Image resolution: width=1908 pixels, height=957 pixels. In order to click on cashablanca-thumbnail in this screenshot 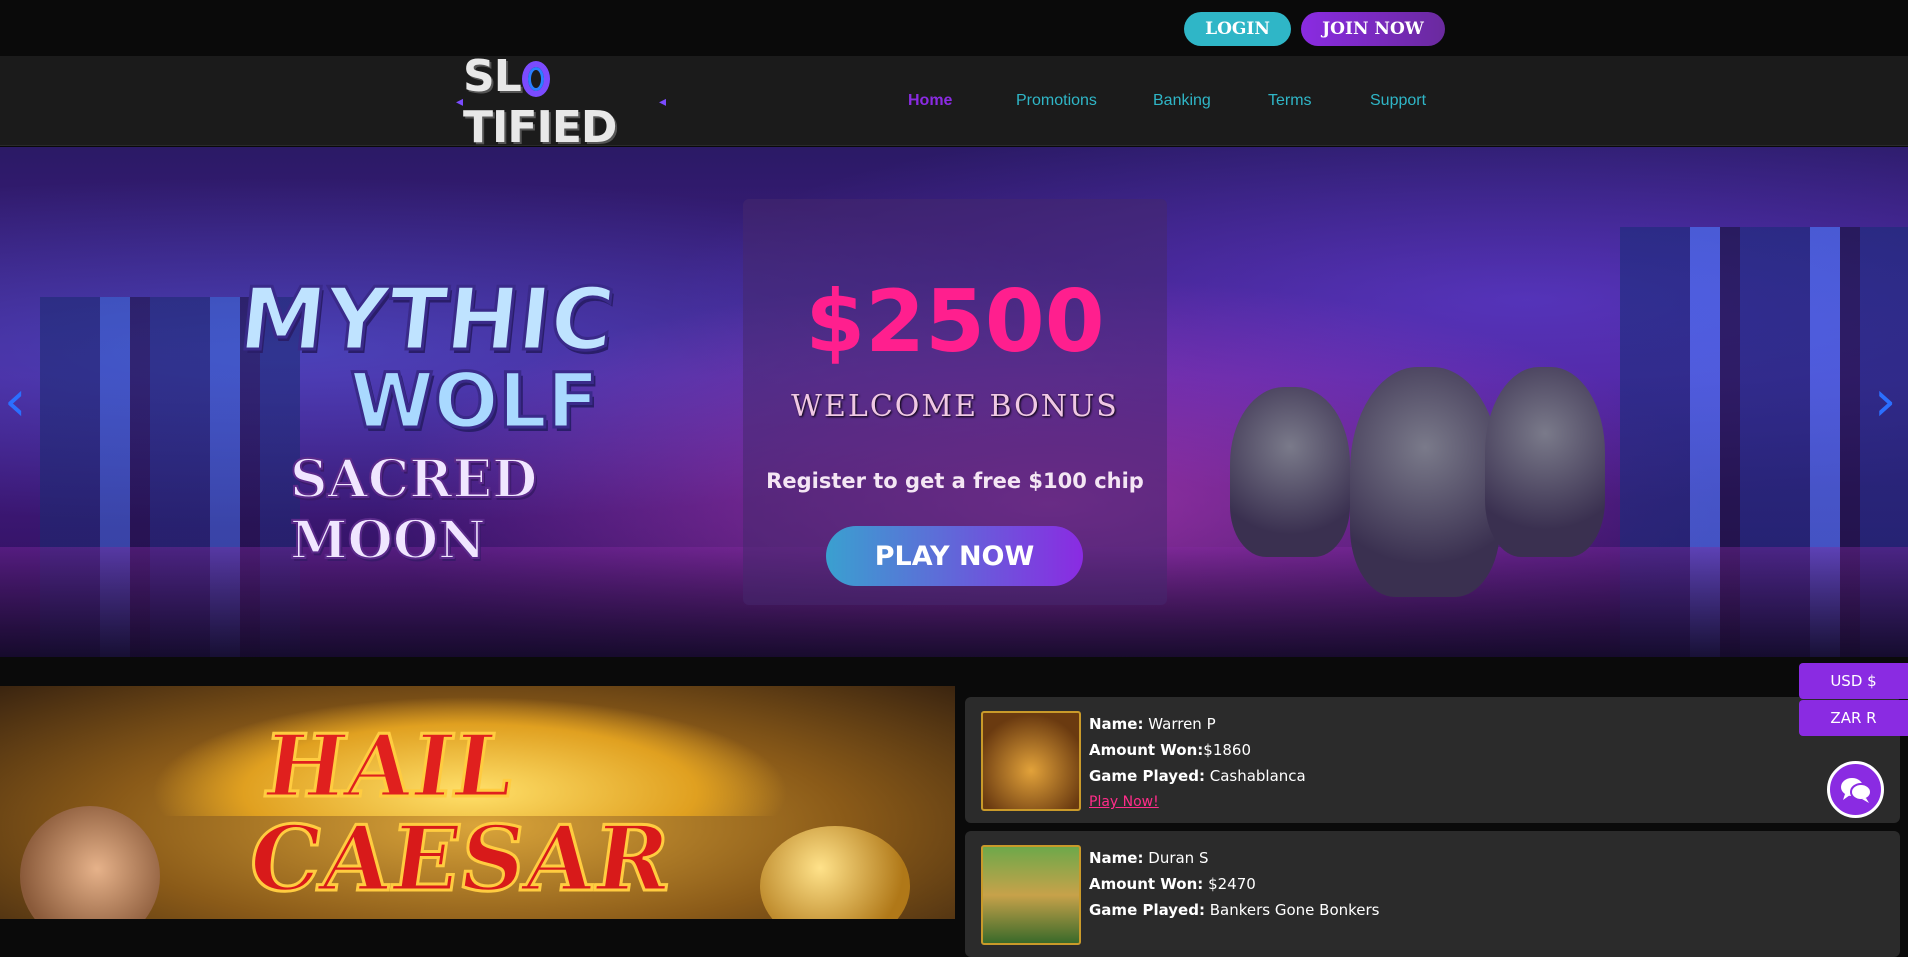, I will do `click(1031, 761)`.